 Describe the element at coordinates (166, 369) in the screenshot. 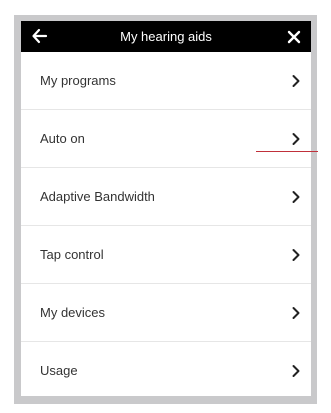

I see `menu-item-usage: Usage` at that location.